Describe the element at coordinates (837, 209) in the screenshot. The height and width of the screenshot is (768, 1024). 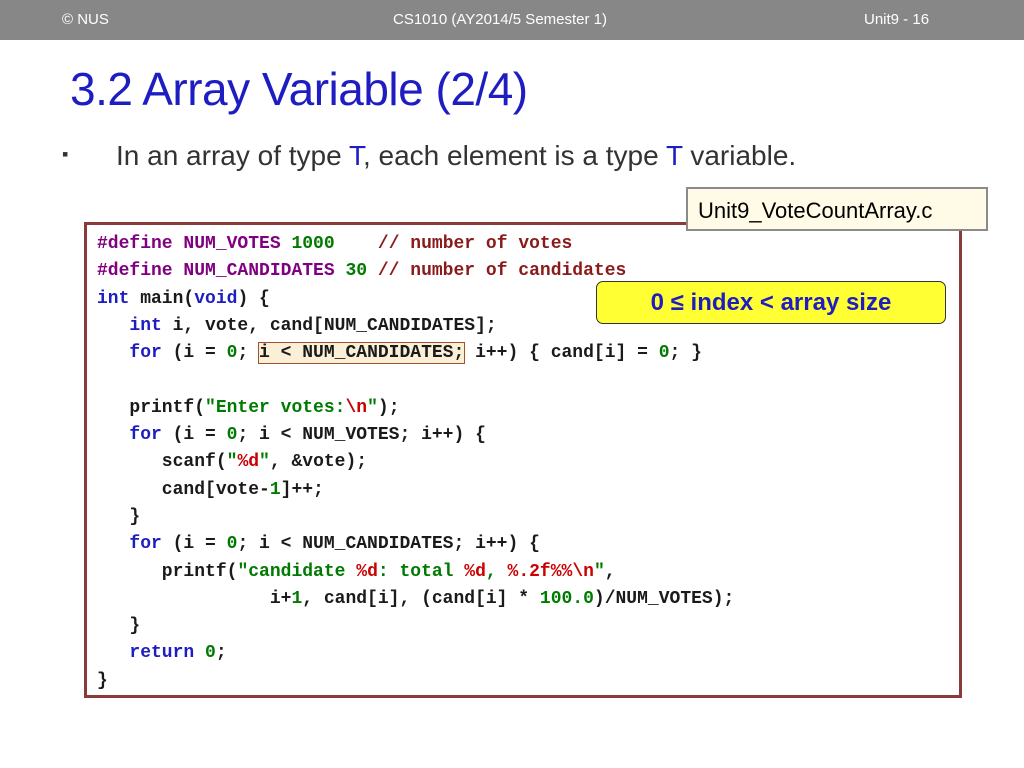
I see `file-name-label: Unit9_VoteCountArray.c` at that location.